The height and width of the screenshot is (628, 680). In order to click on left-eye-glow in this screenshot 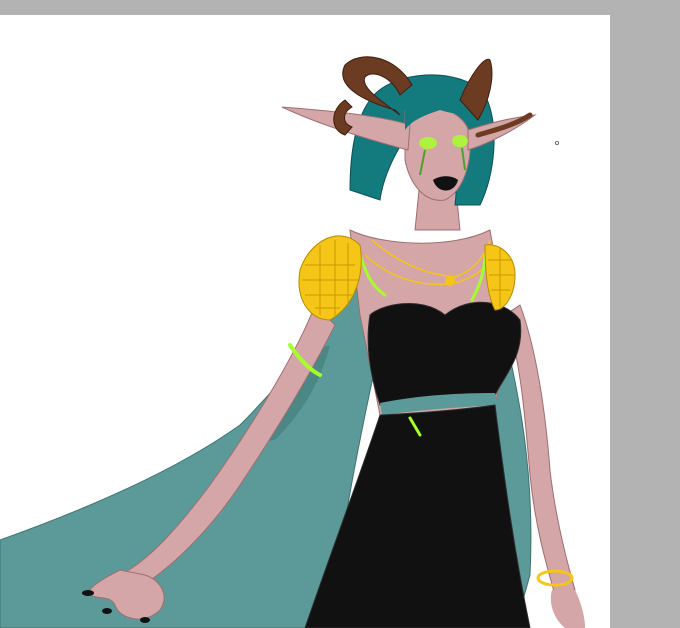, I will do `click(428, 143)`.